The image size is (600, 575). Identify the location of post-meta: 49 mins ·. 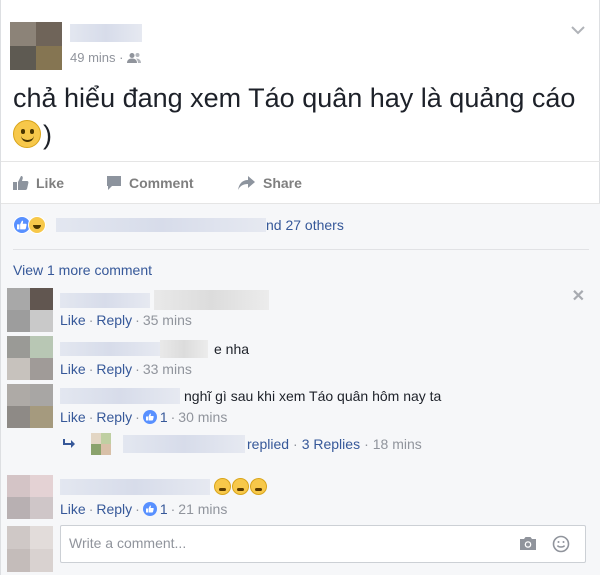
(106, 57).